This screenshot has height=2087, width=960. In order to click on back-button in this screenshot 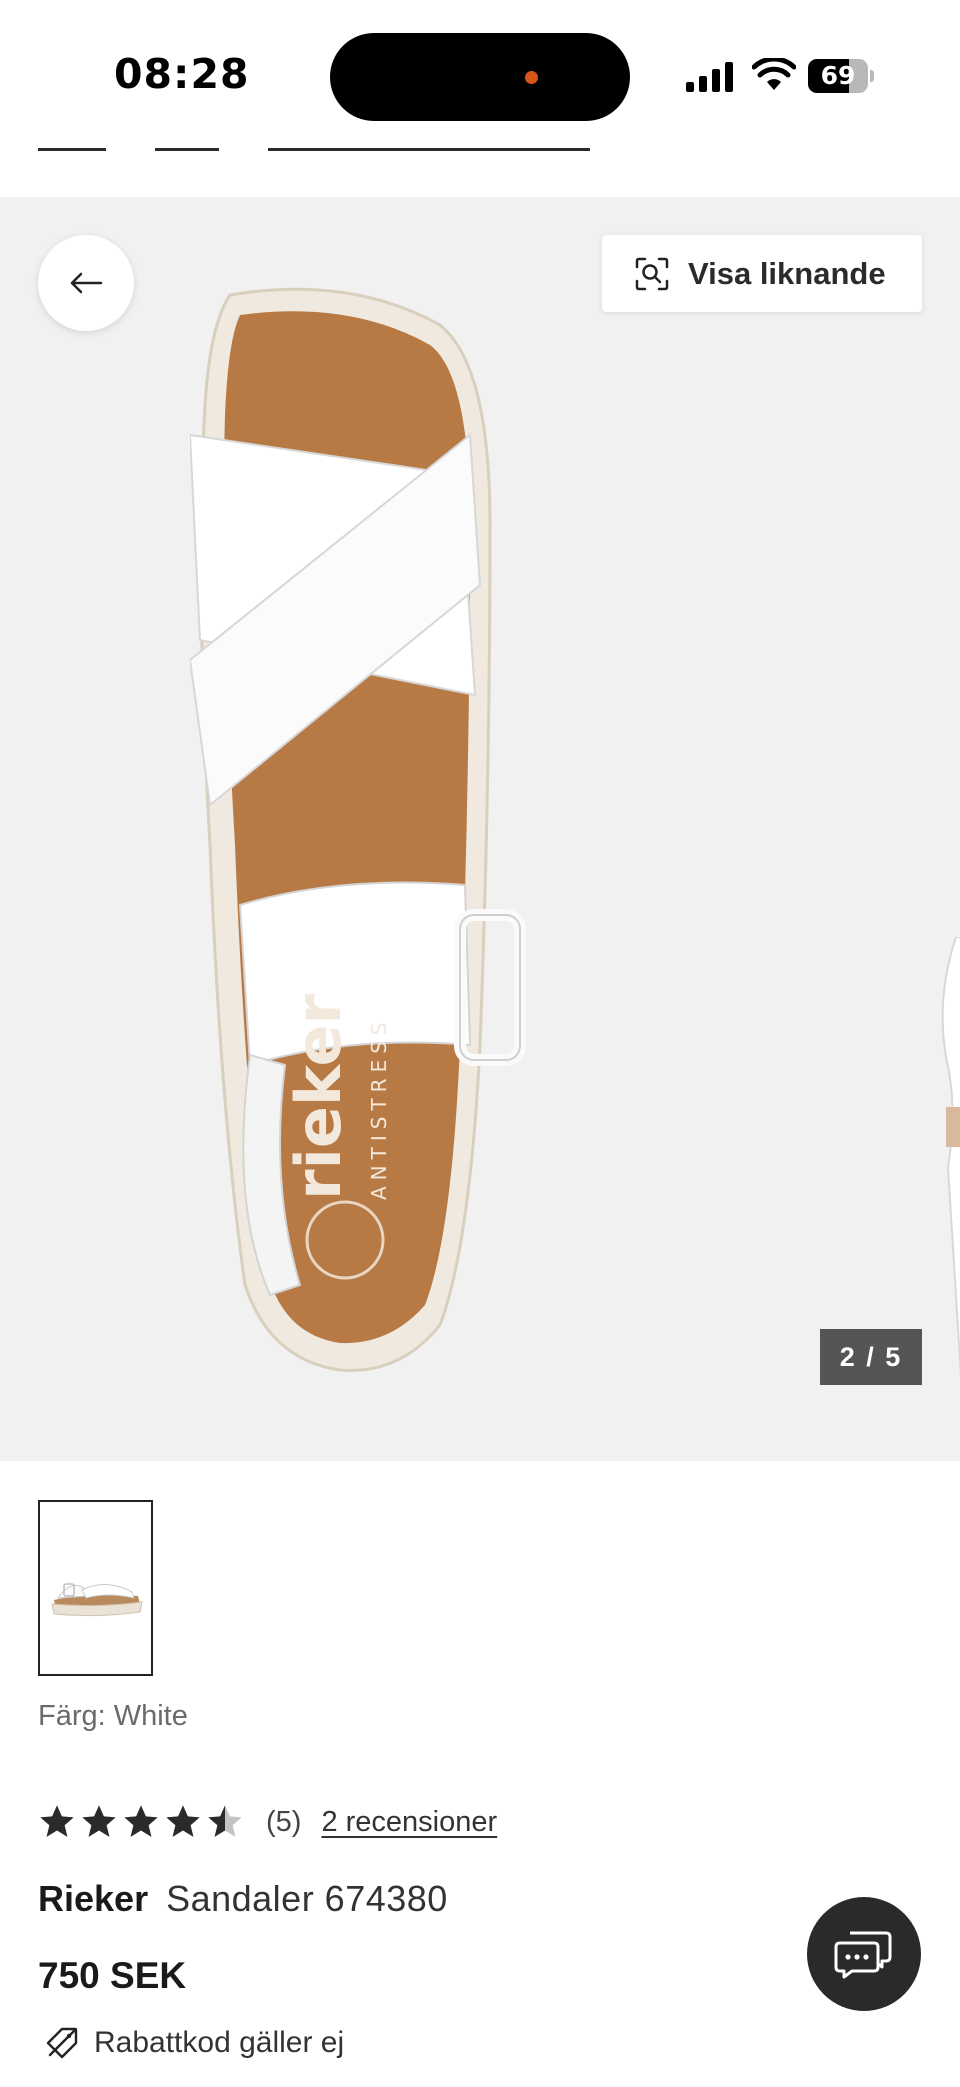, I will do `click(86, 283)`.